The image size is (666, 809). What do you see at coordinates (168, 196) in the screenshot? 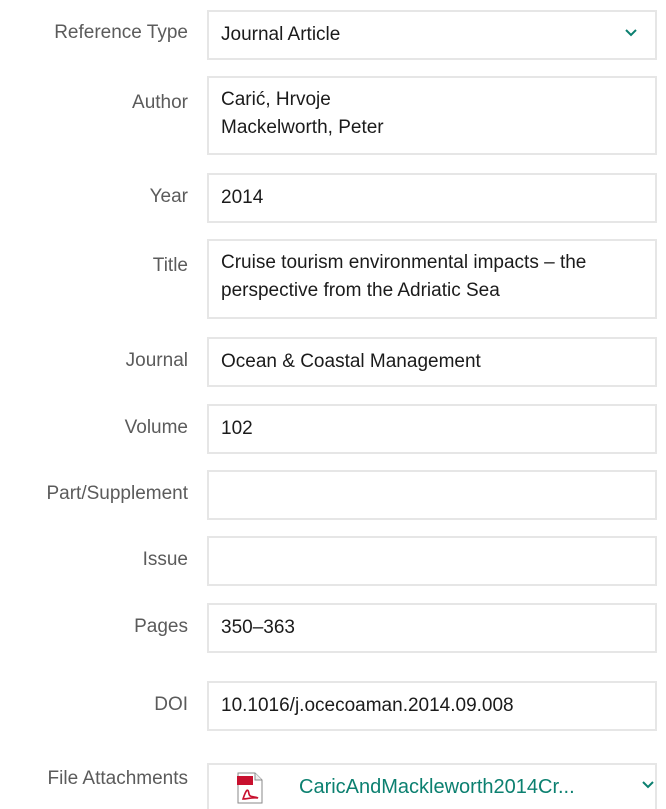
I see `year-label: Year` at bounding box center [168, 196].